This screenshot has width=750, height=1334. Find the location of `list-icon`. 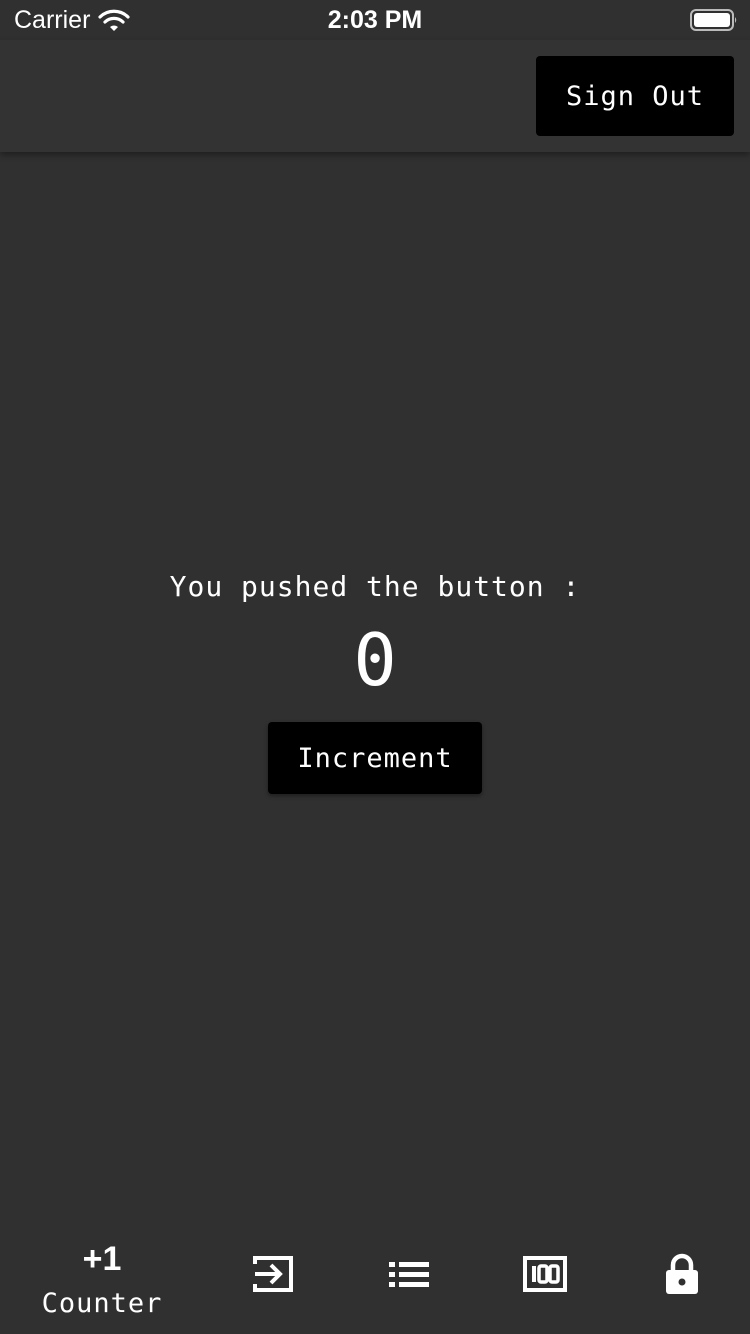

list-icon is located at coordinates (409, 1274).